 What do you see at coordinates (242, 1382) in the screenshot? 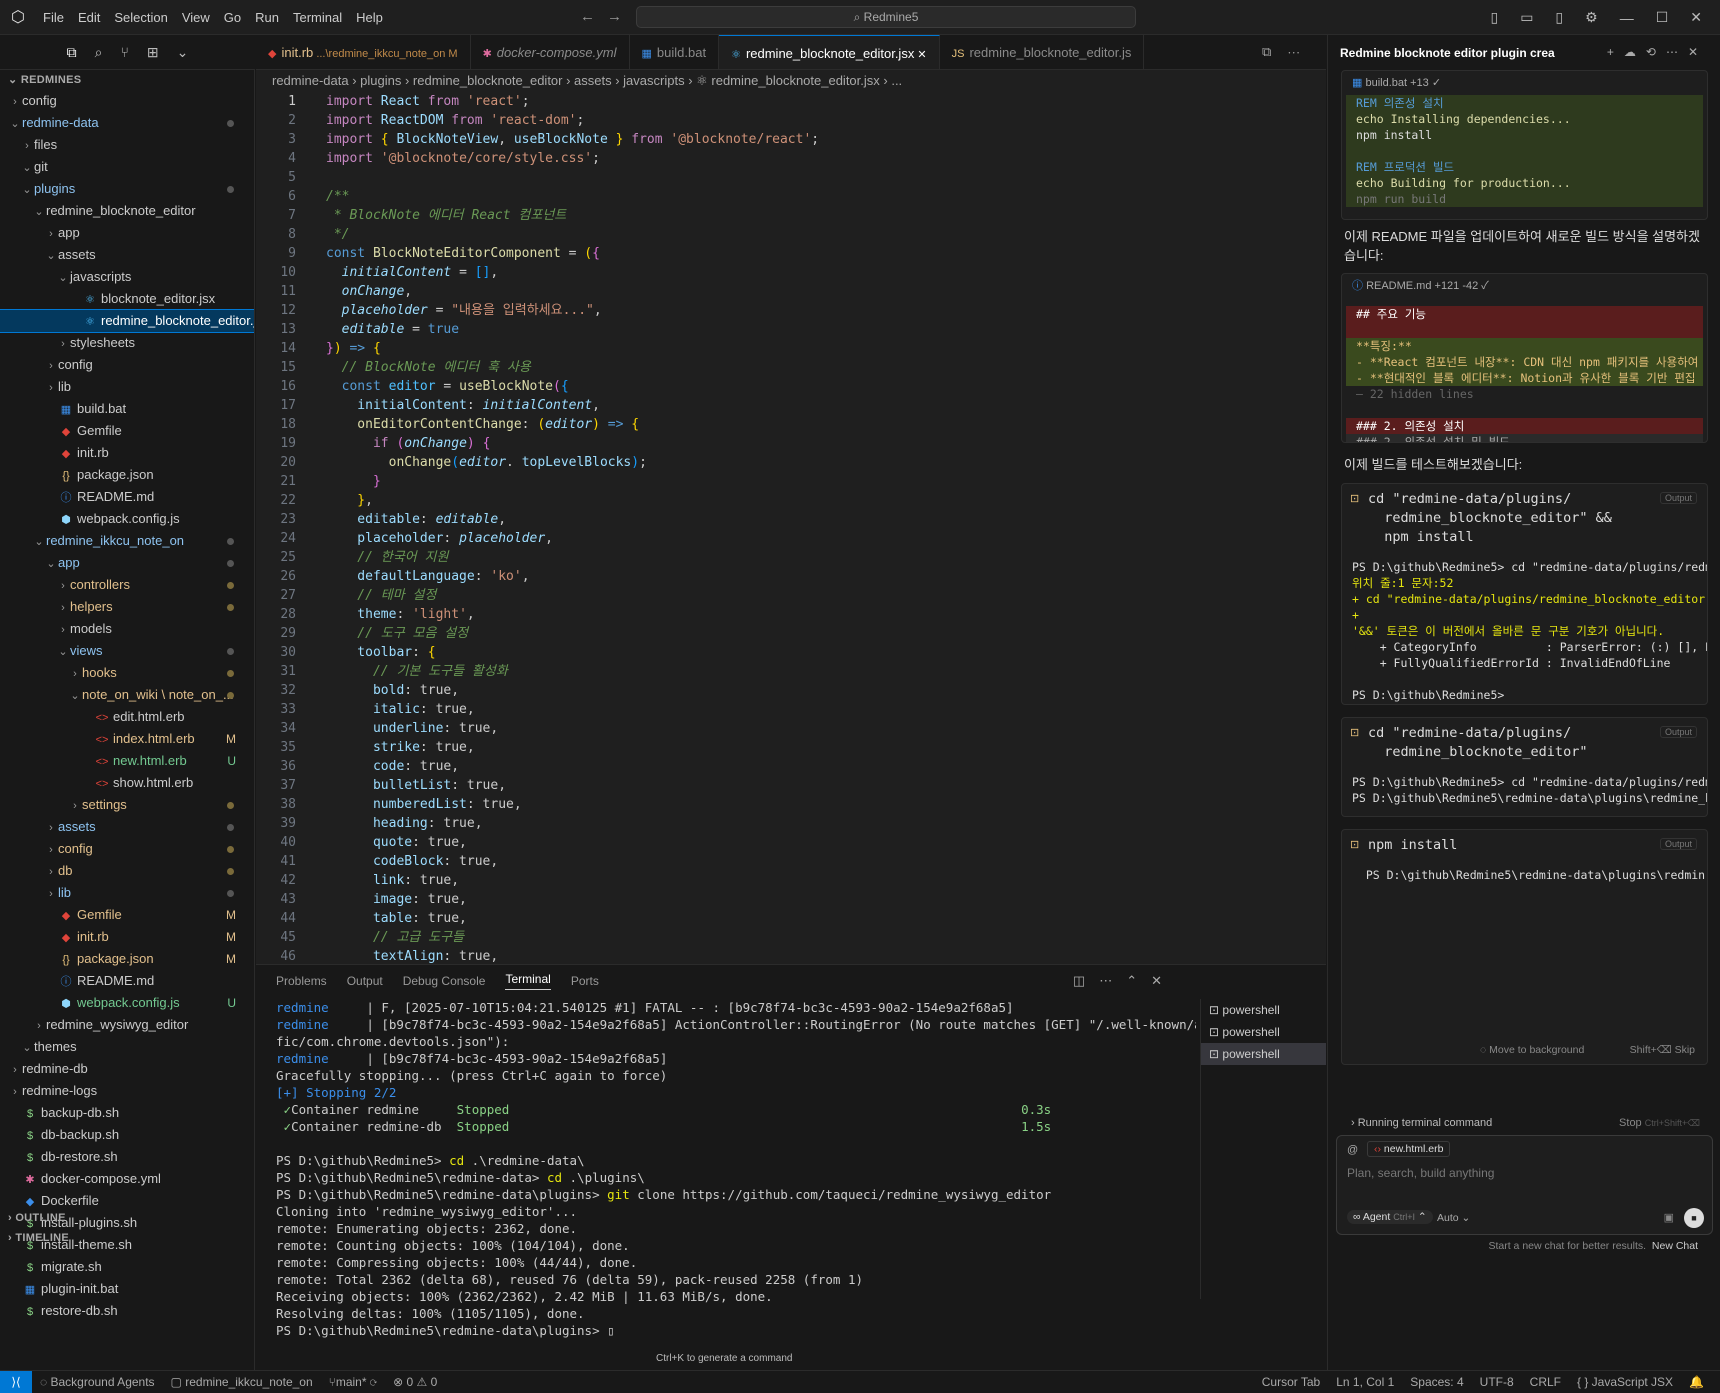
I see `project-indicator: ▢ redmine_ikkcu_note_on` at bounding box center [242, 1382].